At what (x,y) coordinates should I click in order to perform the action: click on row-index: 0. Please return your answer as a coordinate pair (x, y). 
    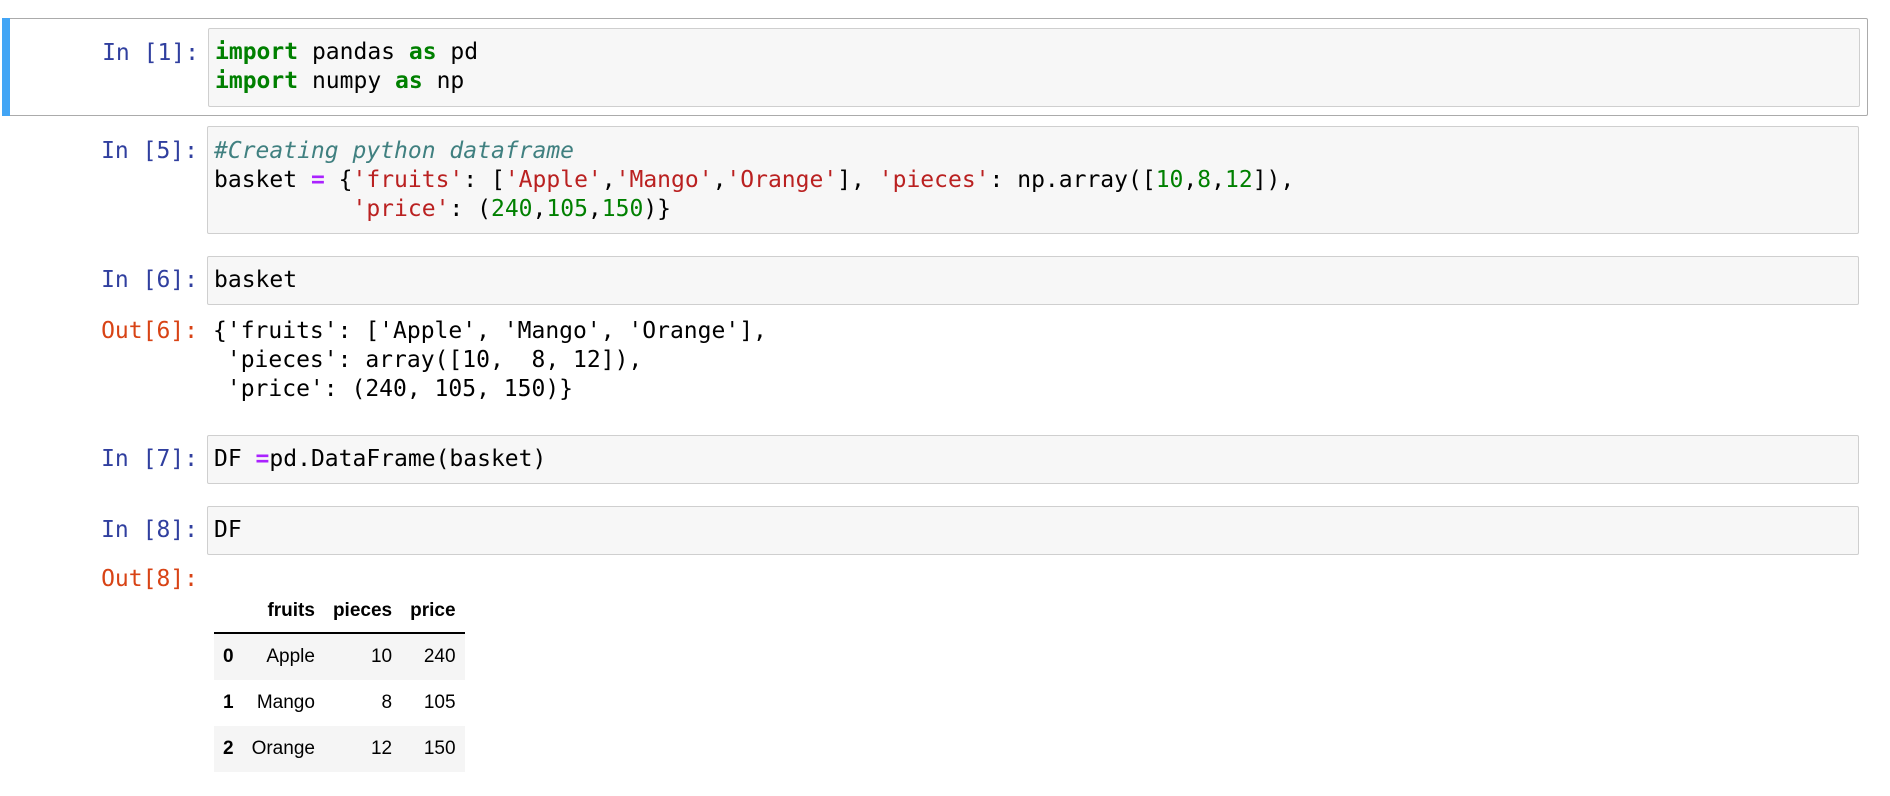
    Looking at the image, I should click on (228, 656).